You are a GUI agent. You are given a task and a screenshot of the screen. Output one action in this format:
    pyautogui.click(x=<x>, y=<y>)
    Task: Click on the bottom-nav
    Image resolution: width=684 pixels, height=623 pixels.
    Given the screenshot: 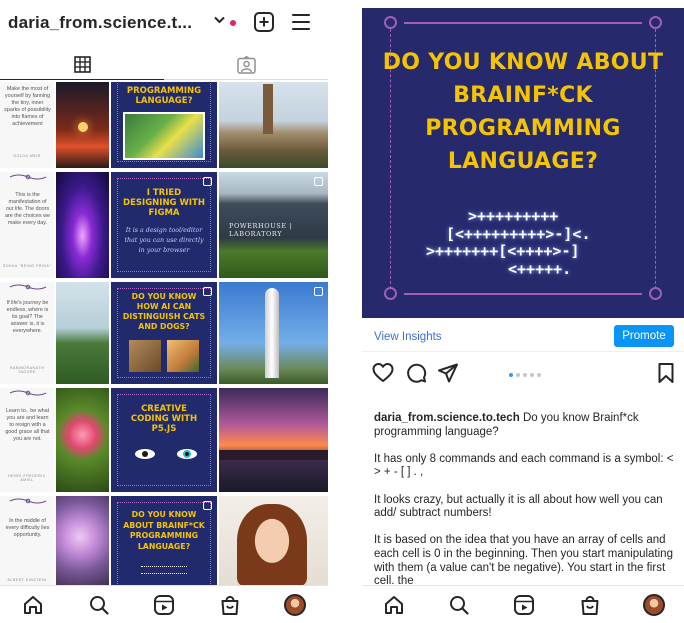 What is the action you would take?
    pyautogui.click(x=523, y=604)
    